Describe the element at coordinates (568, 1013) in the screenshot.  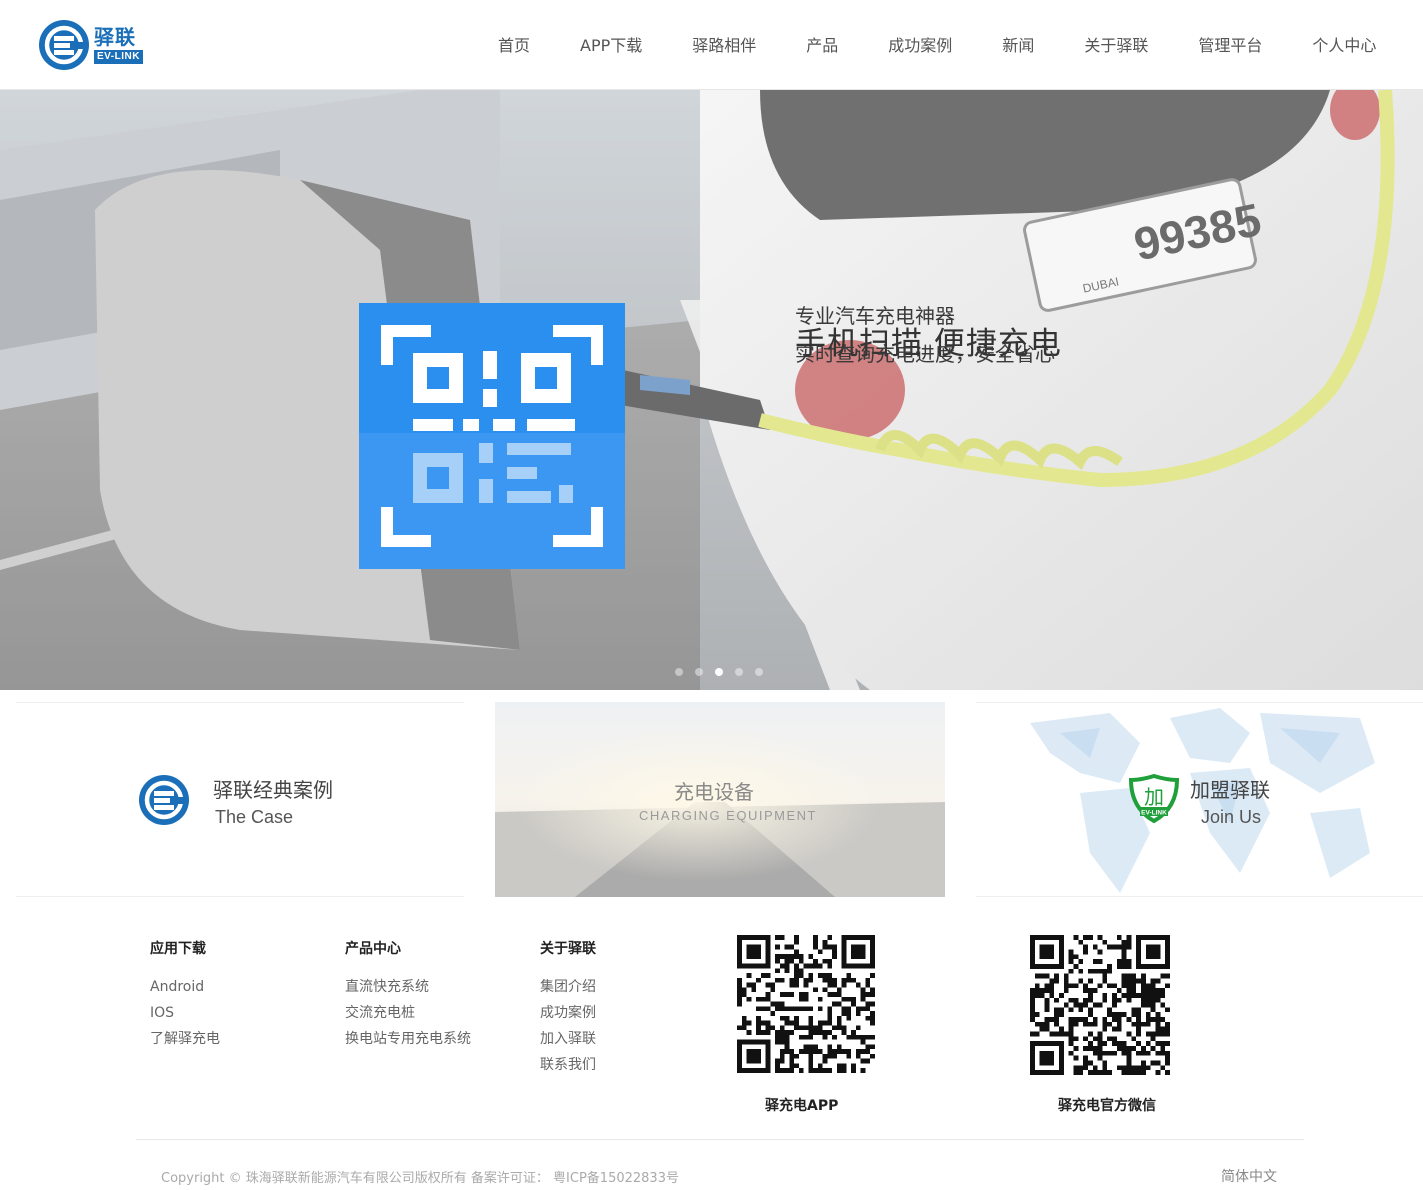
I see `footer-link-cases: 成功案例` at that location.